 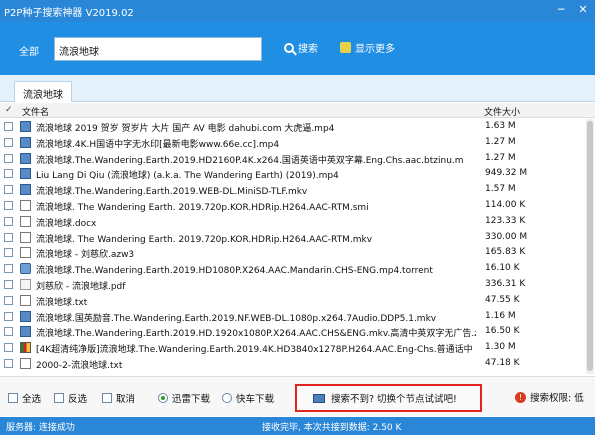 What do you see at coordinates (256, 253) in the screenshot?
I see `file-name: 流浪地球 - 刘慈欣.azw3` at bounding box center [256, 253].